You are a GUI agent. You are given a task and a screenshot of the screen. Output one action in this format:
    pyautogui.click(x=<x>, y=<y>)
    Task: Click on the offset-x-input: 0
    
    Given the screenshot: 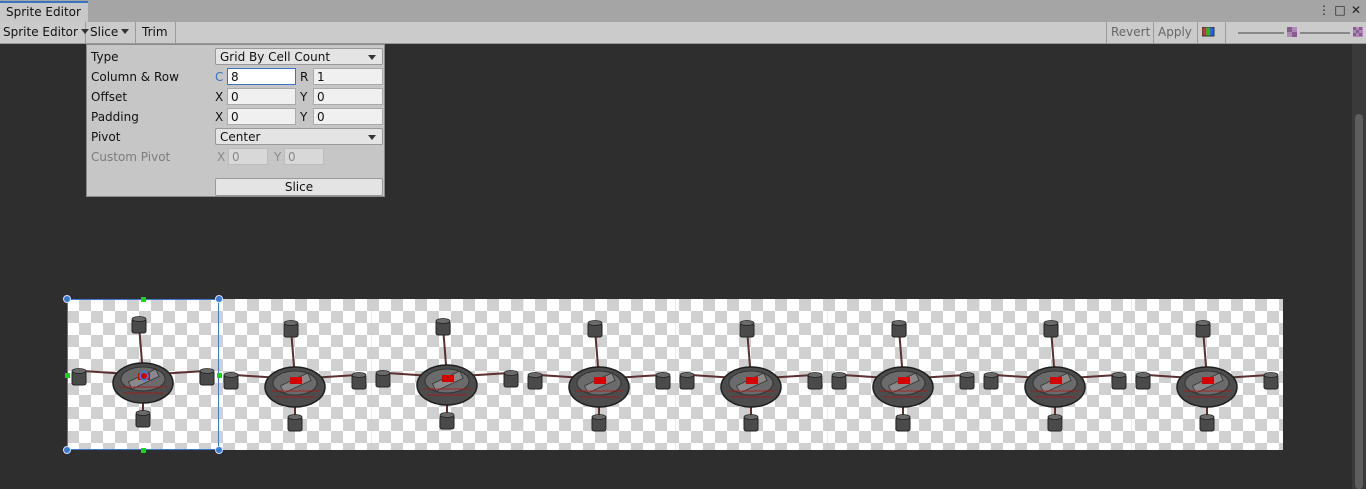 What is the action you would take?
    pyautogui.click(x=261, y=96)
    